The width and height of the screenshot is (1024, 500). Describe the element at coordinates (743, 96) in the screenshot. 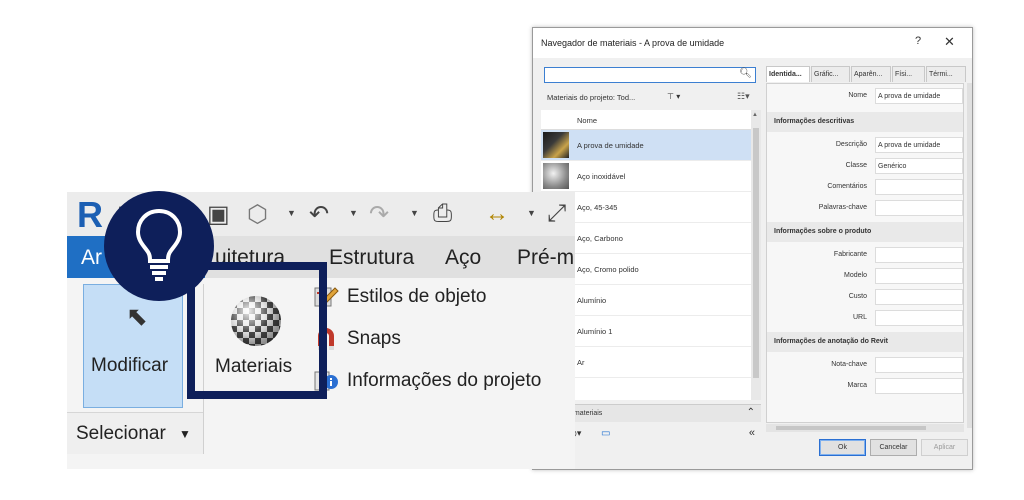

I see `view-options-icon: ☷▾` at that location.